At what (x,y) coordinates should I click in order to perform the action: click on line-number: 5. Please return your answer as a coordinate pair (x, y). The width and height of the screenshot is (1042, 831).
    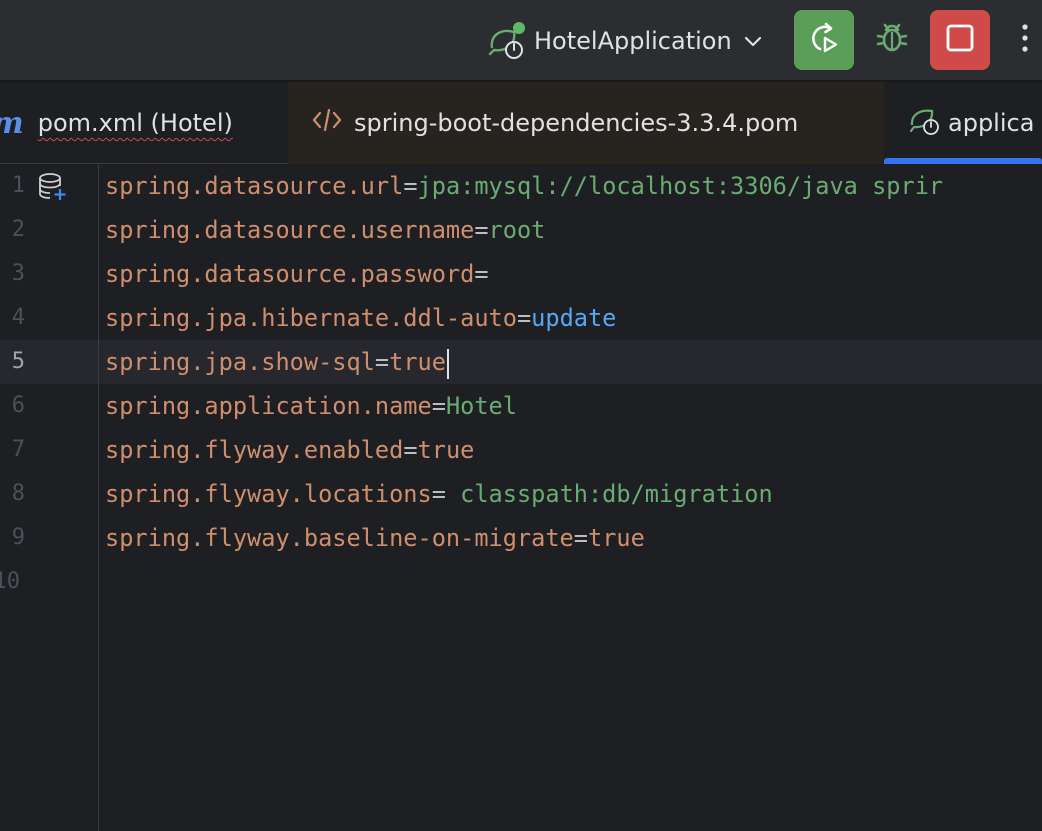
    Looking at the image, I should click on (18, 361).